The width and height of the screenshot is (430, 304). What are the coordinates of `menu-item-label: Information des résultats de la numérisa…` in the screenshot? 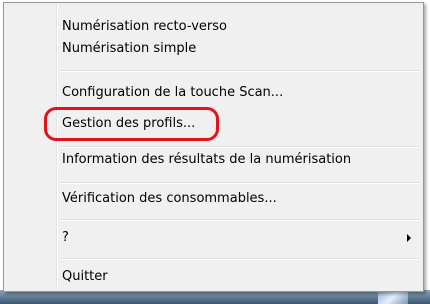 It's located at (207, 159).